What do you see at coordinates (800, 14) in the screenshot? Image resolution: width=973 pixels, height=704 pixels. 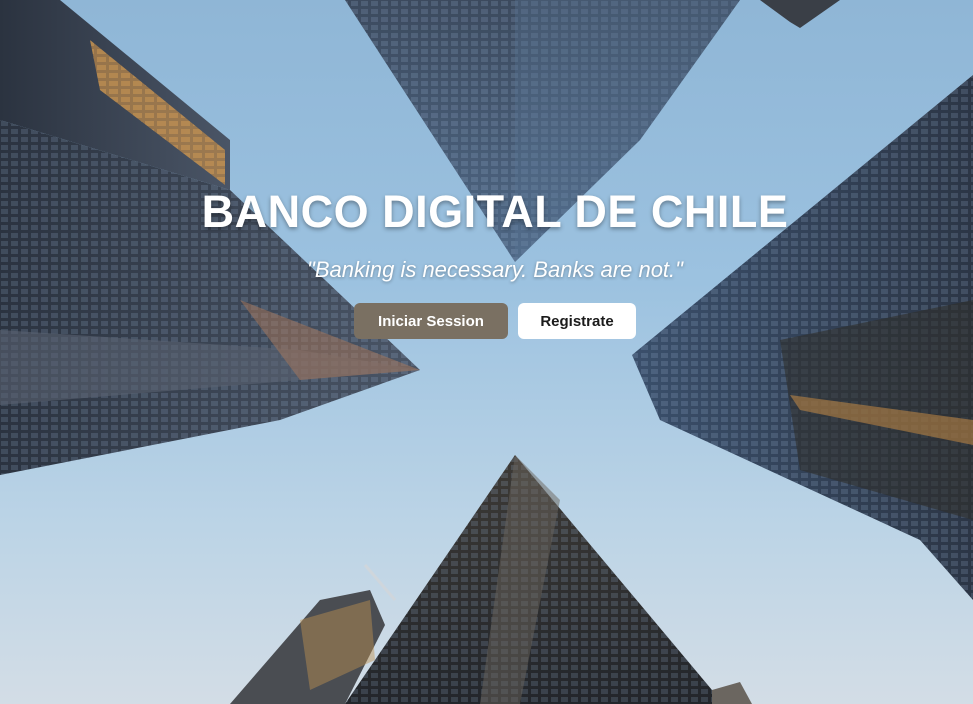 I see `building-top-right` at bounding box center [800, 14].